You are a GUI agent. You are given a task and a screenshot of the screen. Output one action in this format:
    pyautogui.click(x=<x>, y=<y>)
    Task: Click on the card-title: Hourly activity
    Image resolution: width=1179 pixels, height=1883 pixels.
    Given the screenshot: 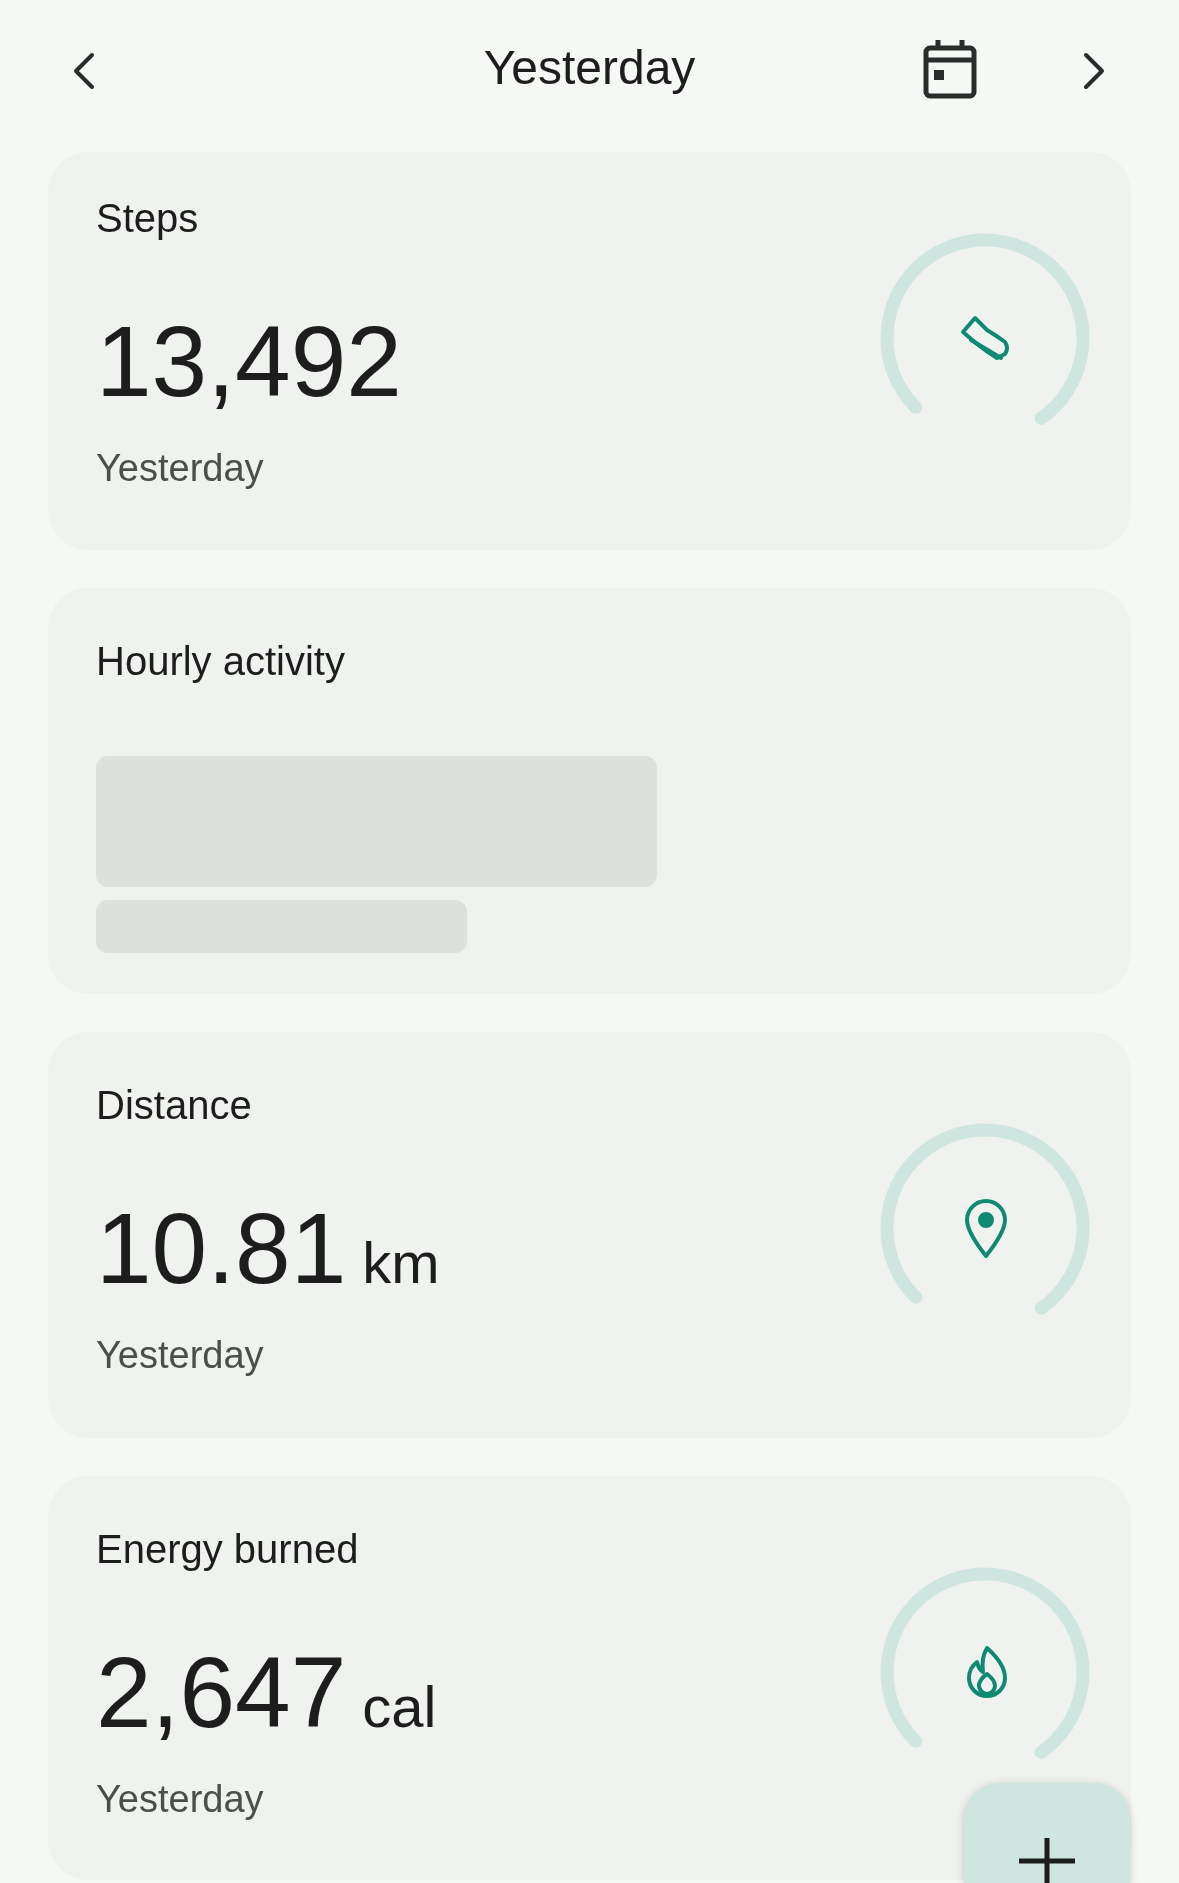 What is the action you would take?
    pyautogui.click(x=220, y=661)
    